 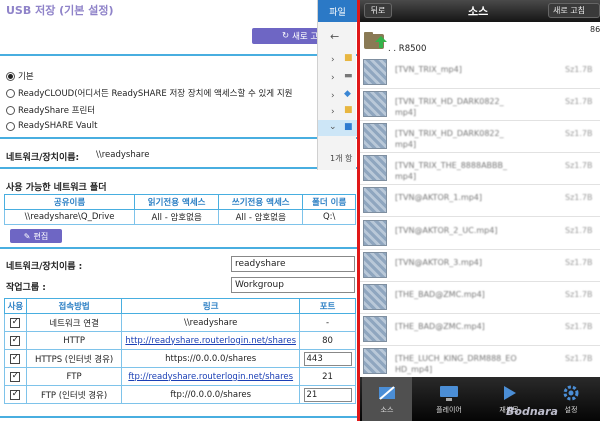 What do you see at coordinates (334, 36) in the screenshot?
I see `back-arrow-icon: ←` at bounding box center [334, 36].